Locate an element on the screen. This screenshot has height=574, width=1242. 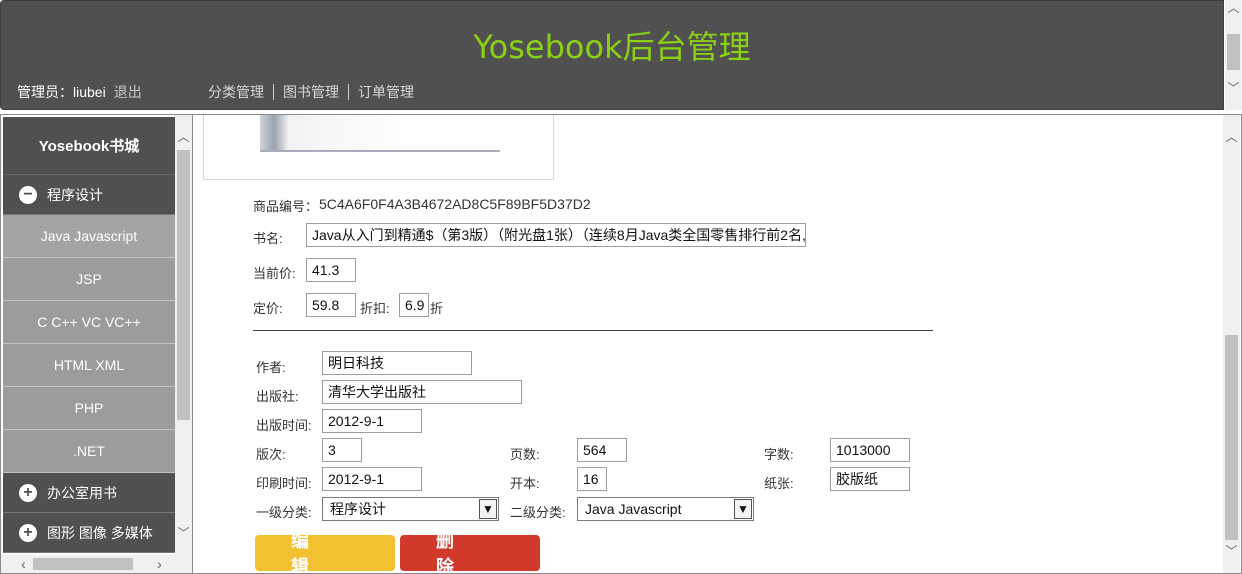
top-nav: 分类管理 图书管理 订单管理 is located at coordinates (311, 92).